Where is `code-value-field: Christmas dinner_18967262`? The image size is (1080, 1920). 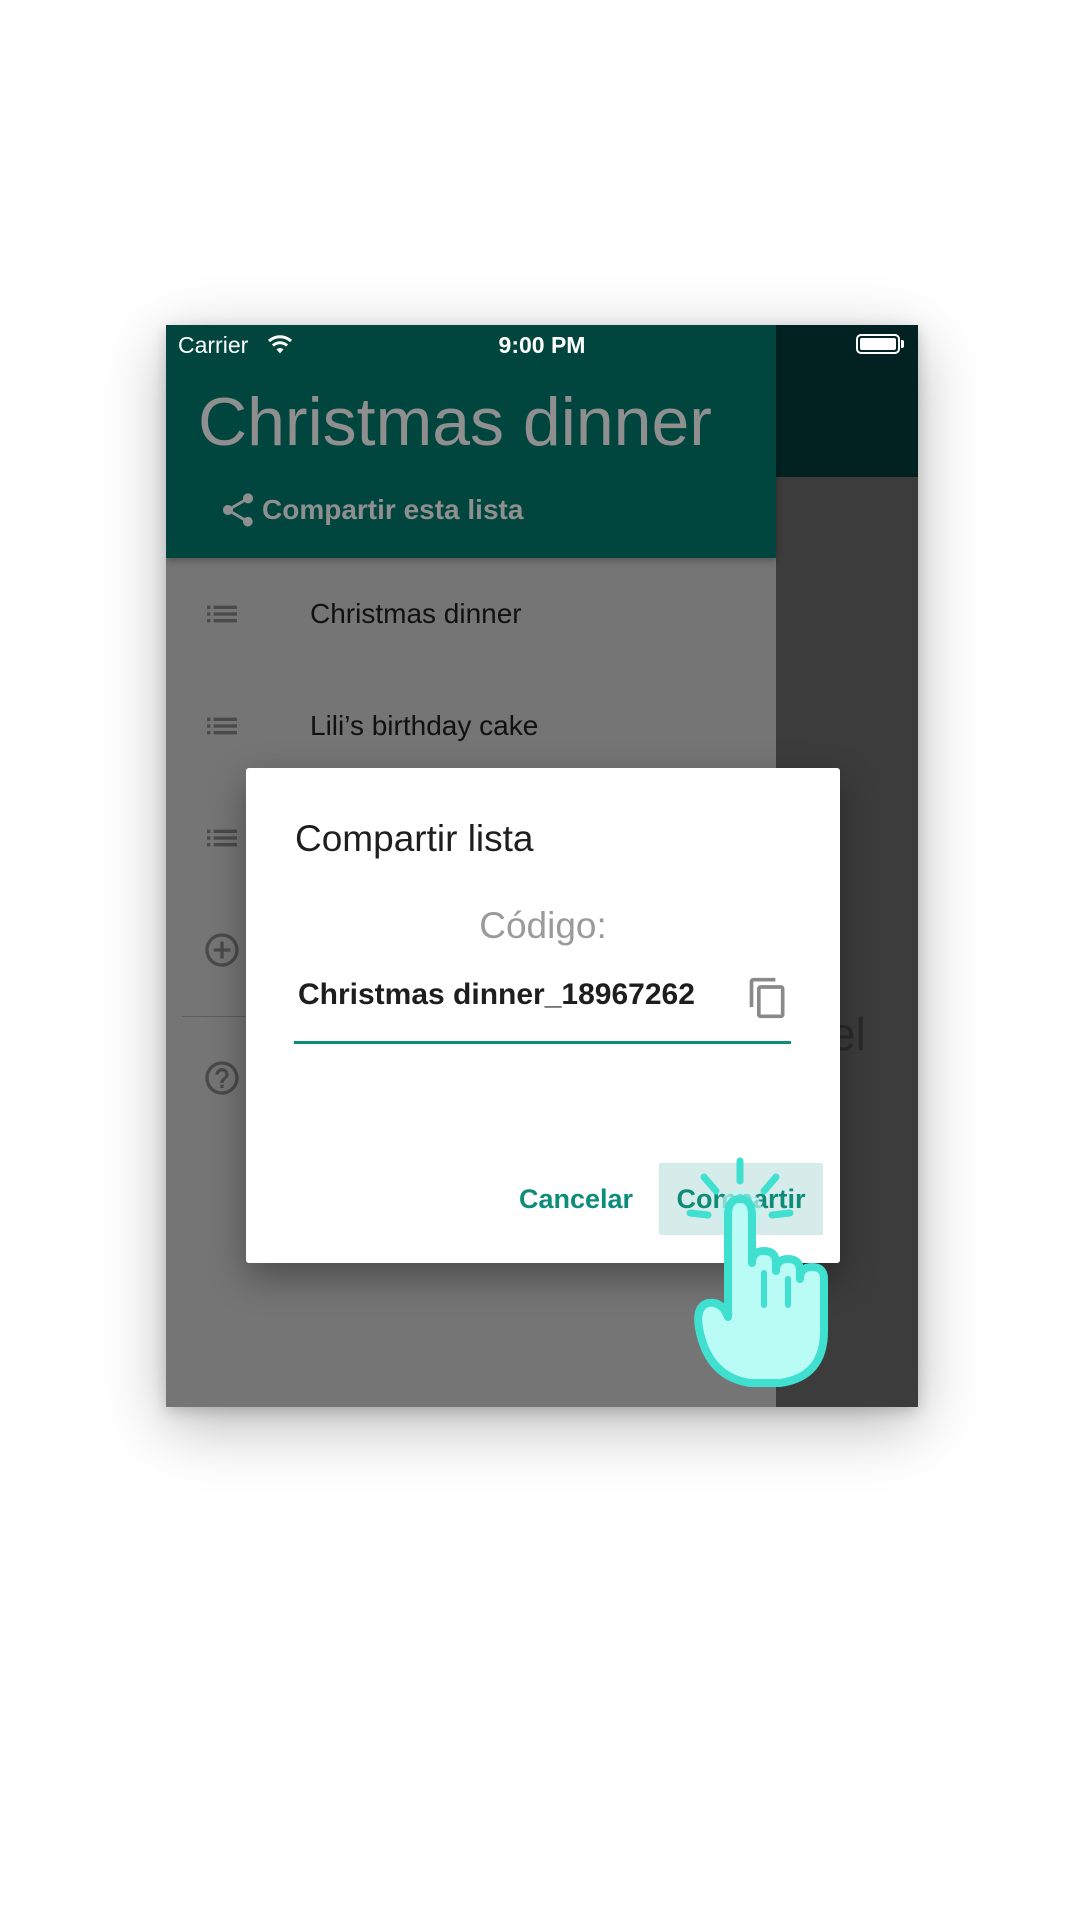 code-value-field: Christmas dinner_18967262 is located at coordinates (496, 995).